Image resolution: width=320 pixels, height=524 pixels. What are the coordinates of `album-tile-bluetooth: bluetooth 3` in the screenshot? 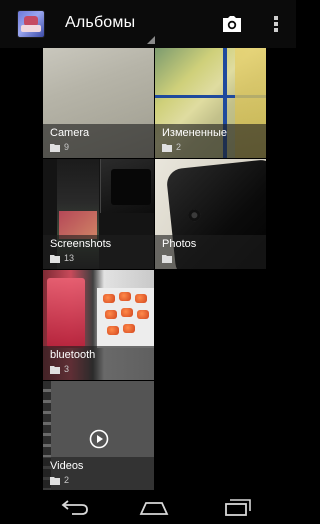 It's located at (98, 325).